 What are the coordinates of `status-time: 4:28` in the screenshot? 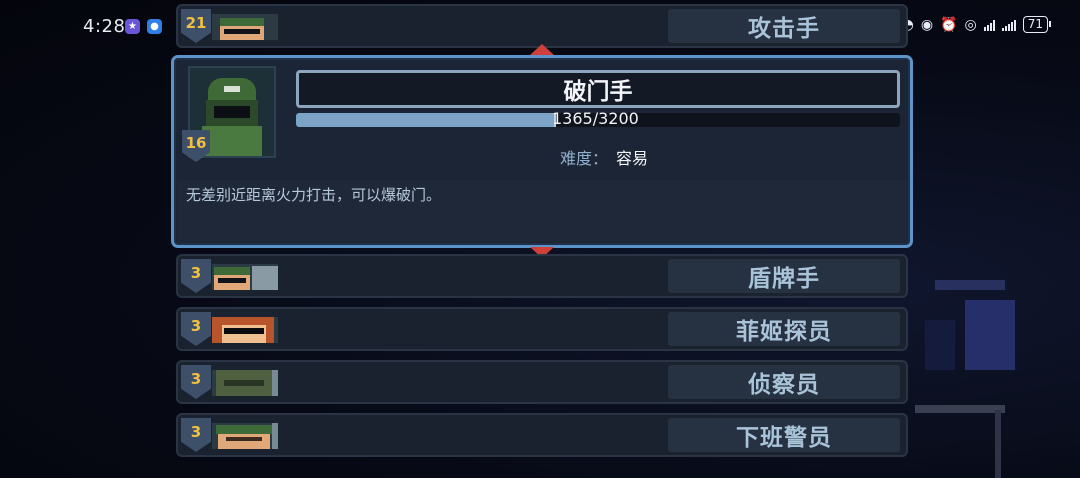 It's located at (104, 26).